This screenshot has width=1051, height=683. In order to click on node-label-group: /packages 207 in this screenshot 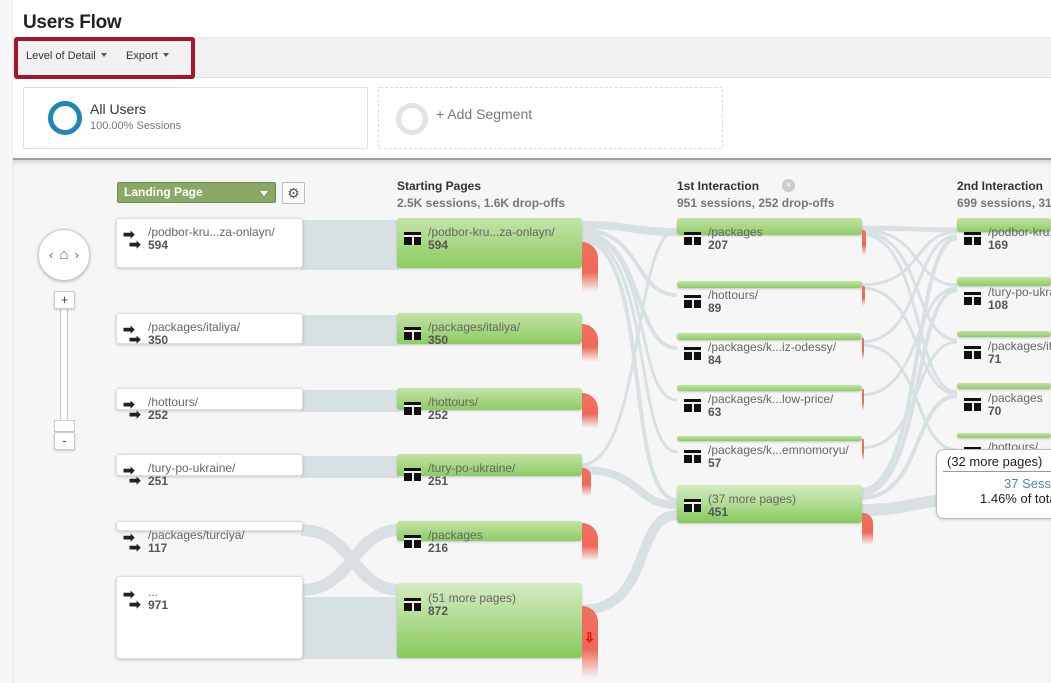, I will do `click(735, 239)`.